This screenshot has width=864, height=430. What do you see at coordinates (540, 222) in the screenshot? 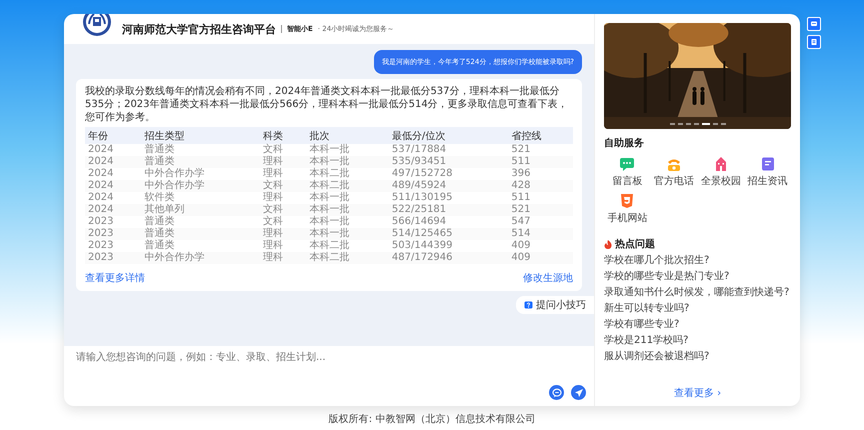
I see `table-cell: 547` at bounding box center [540, 222].